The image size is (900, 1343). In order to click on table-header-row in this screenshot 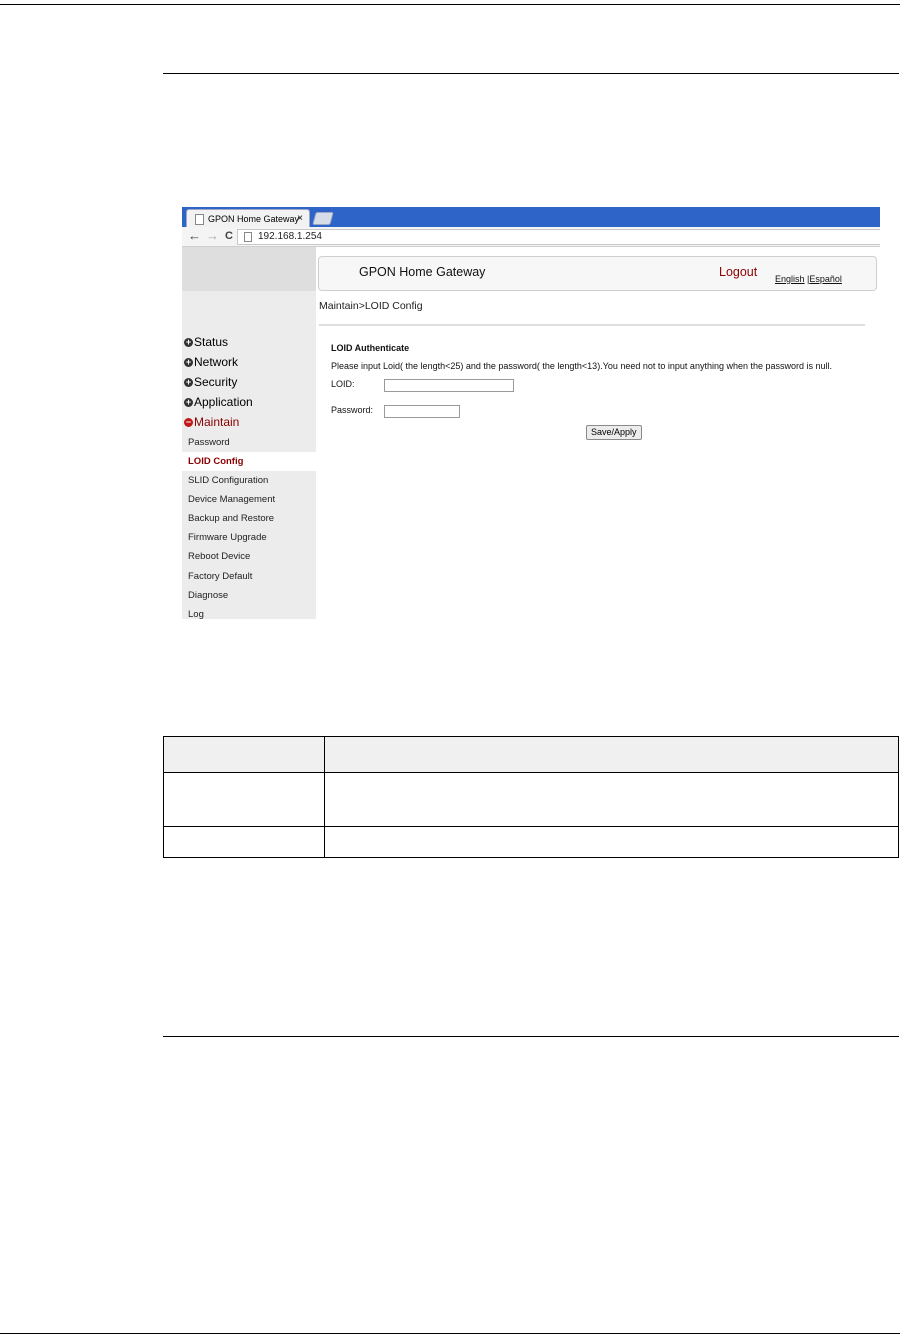, I will do `click(531, 755)`.